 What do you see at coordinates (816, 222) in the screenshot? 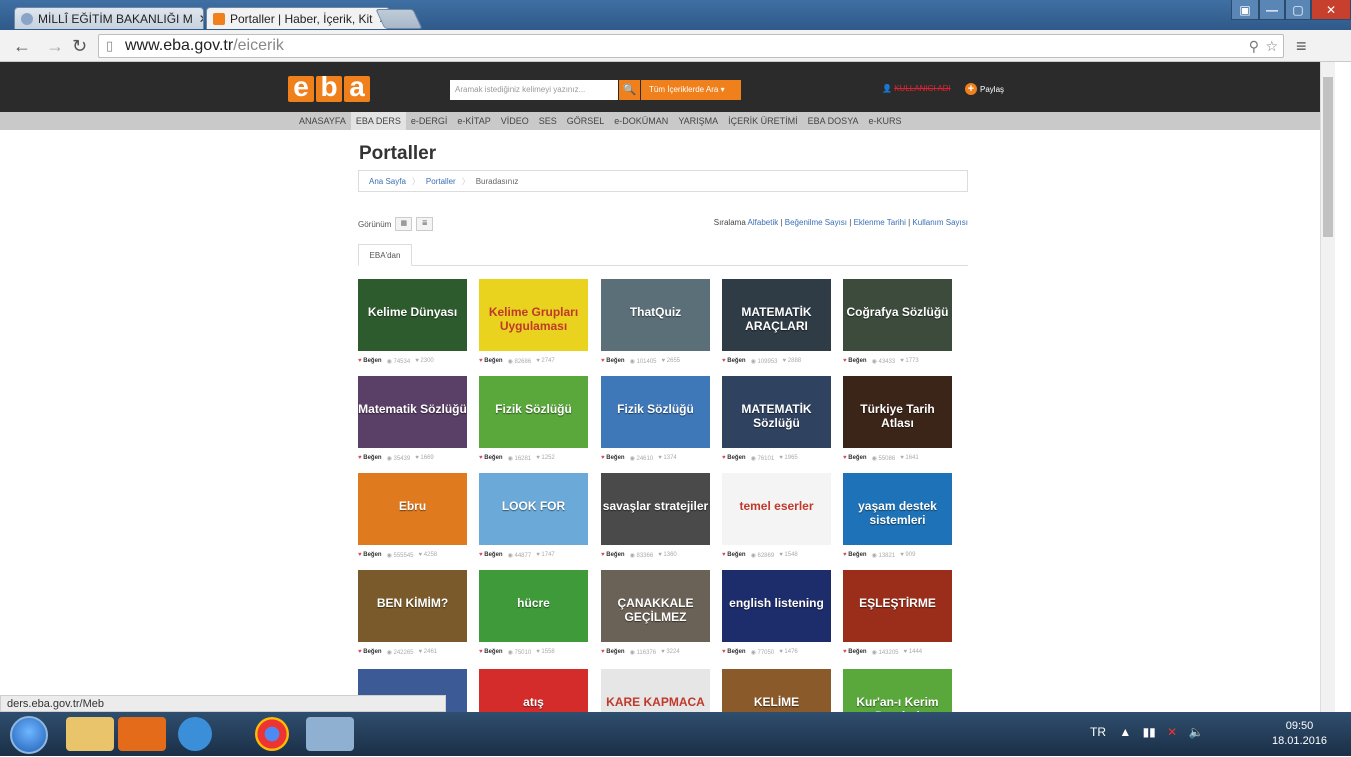
I see `sort-likes: Beğenilme Sayısı` at bounding box center [816, 222].